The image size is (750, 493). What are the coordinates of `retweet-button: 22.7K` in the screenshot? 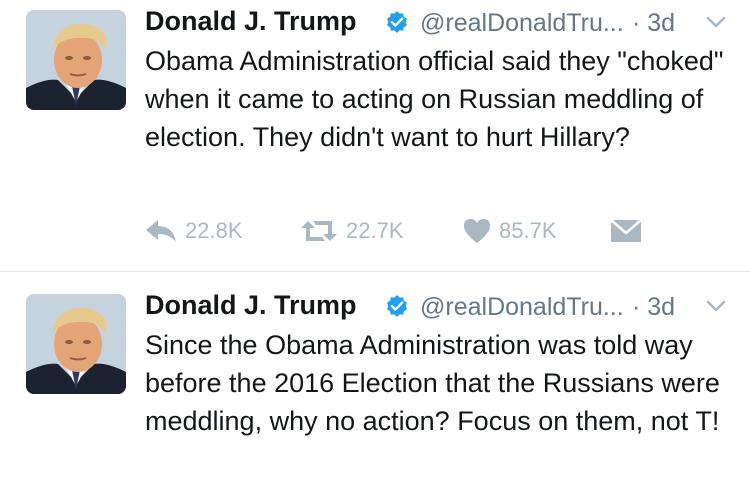 It's located at (352, 231).